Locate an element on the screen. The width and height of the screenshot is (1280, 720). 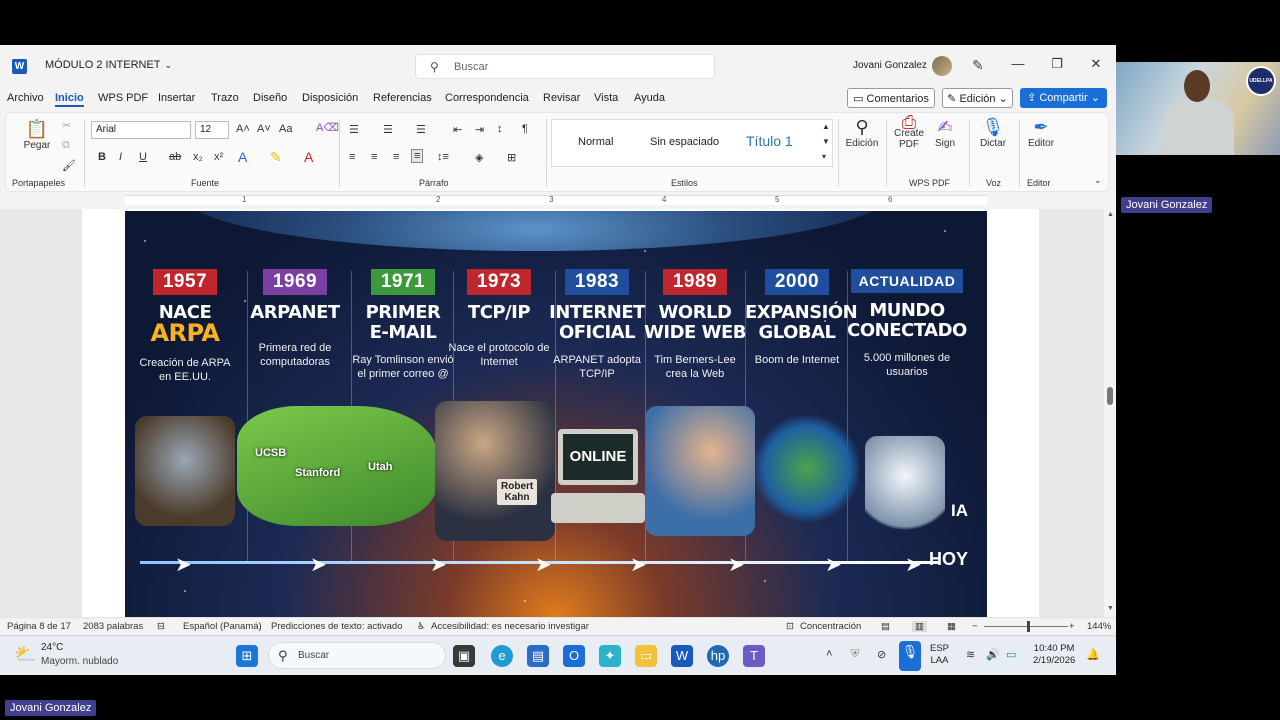
dictate-button: 🎙 Dictar is located at coordinates (993, 133).